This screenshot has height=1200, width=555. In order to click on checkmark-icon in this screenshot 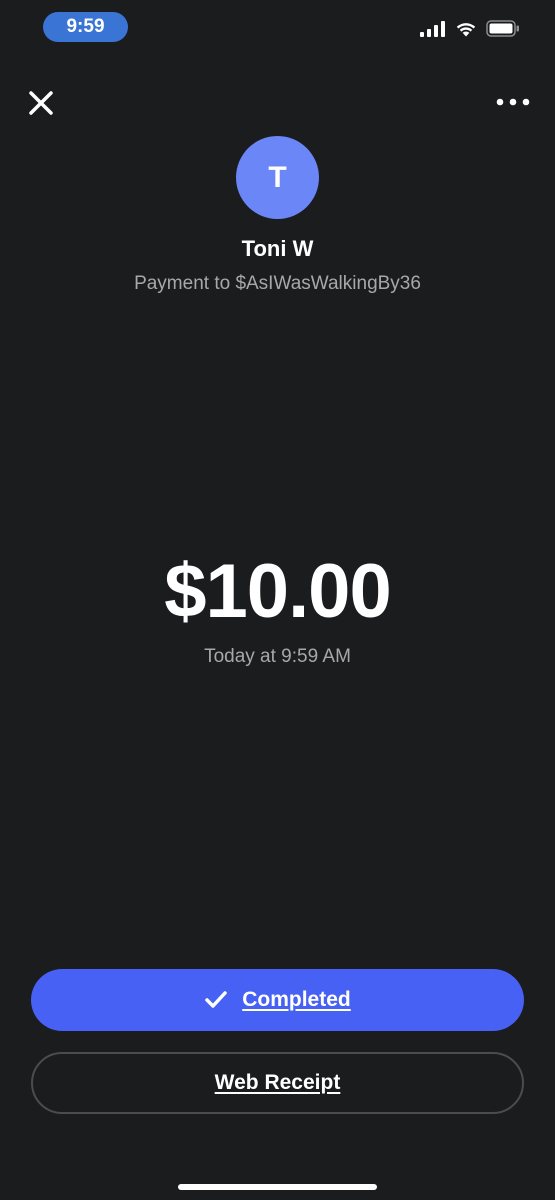, I will do `click(216, 1000)`.